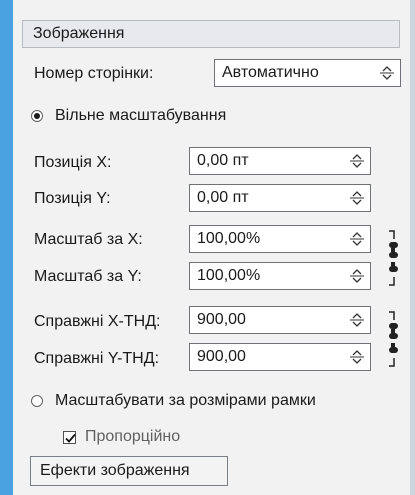 The width and height of the screenshot is (415, 495). Describe the element at coordinates (88, 276) in the screenshot. I see `scale-y-label: Масштаб за Y:` at that location.